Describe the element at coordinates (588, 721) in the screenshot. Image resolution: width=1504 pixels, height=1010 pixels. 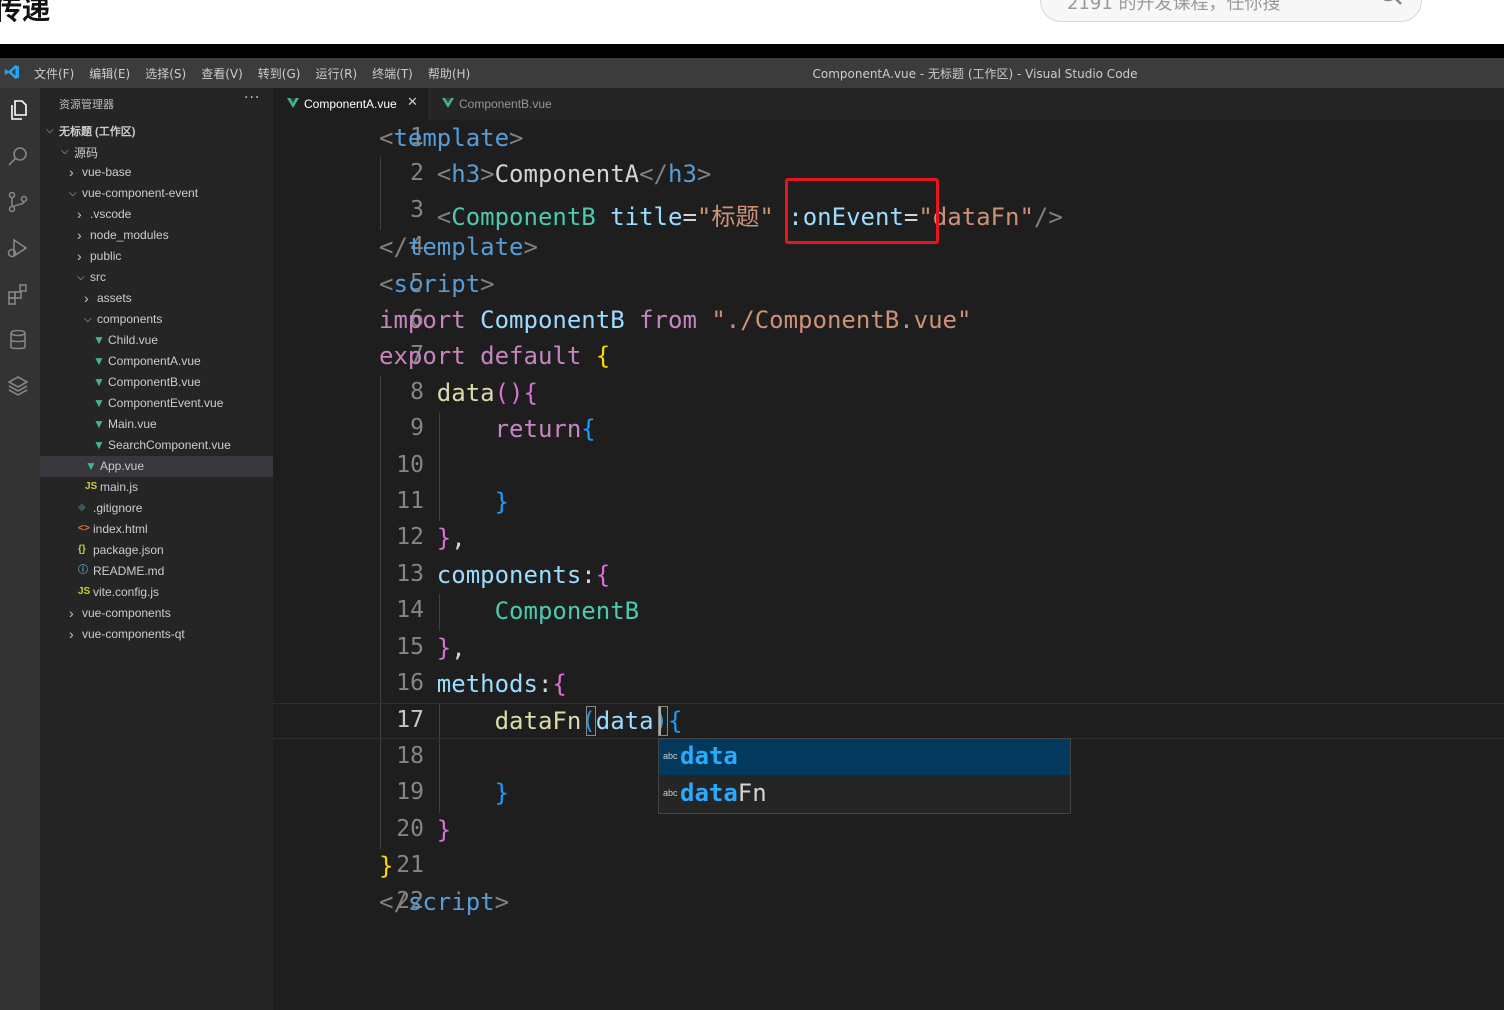
I see `code-text: dataFn(data){` at that location.